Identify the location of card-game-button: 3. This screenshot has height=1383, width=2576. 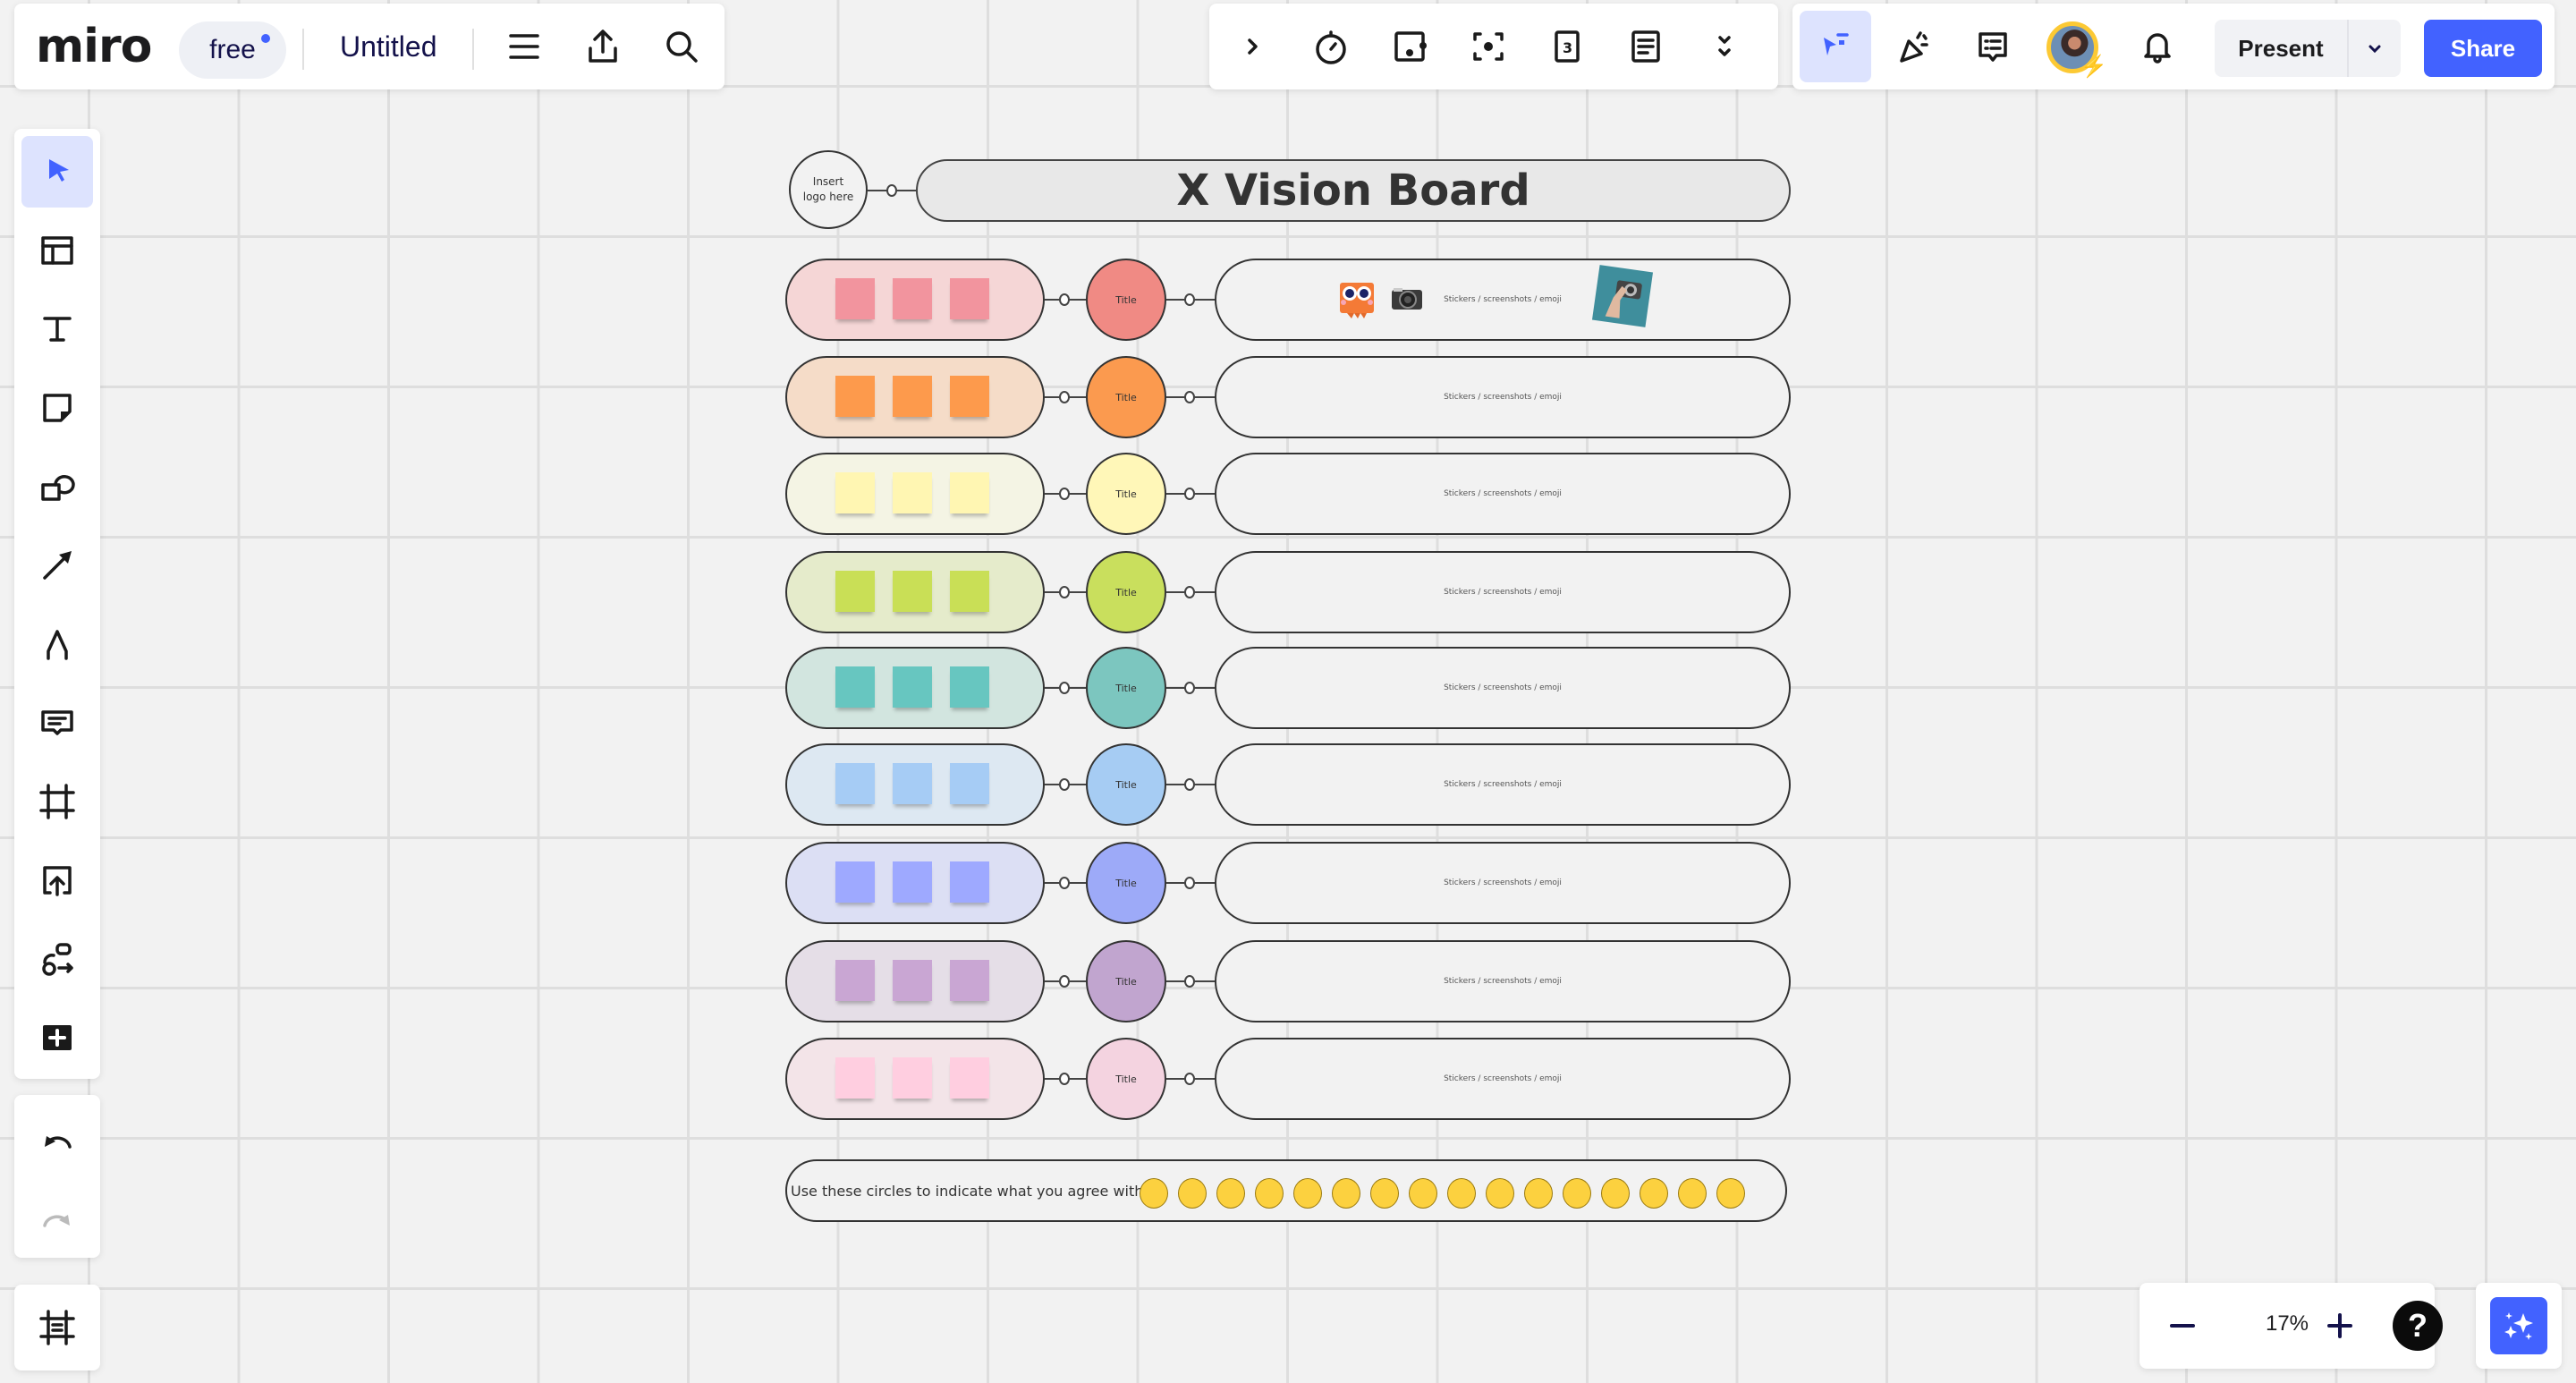
(1567, 47).